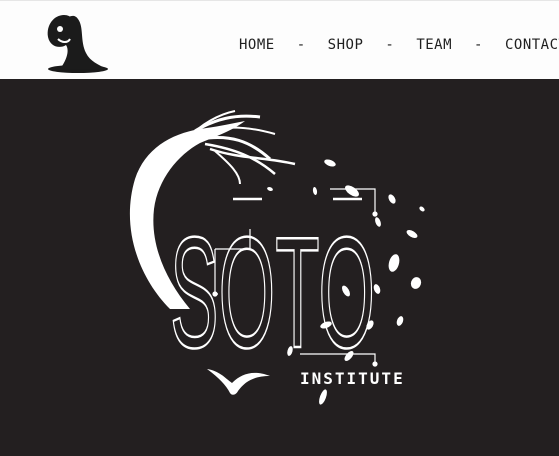 The height and width of the screenshot is (456, 559). What do you see at coordinates (76, 41) in the screenshot?
I see `site-logo-icon` at bounding box center [76, 41].